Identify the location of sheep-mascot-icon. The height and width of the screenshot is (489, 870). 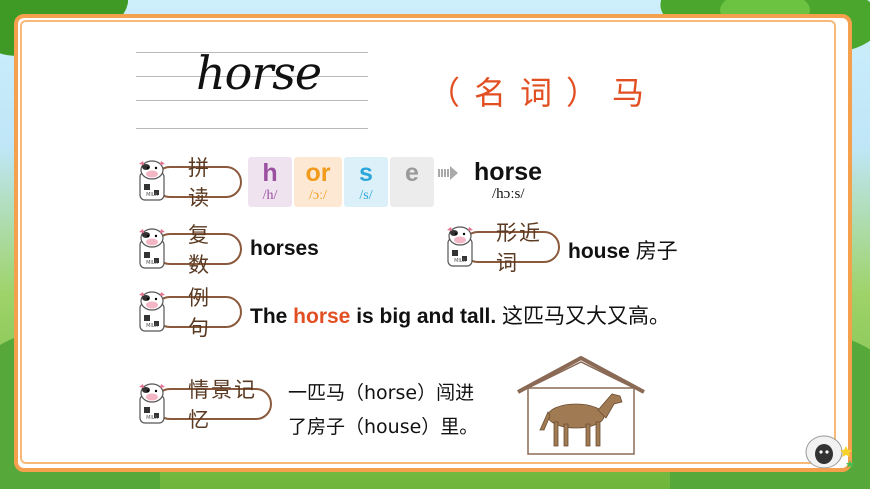
(829, 452).